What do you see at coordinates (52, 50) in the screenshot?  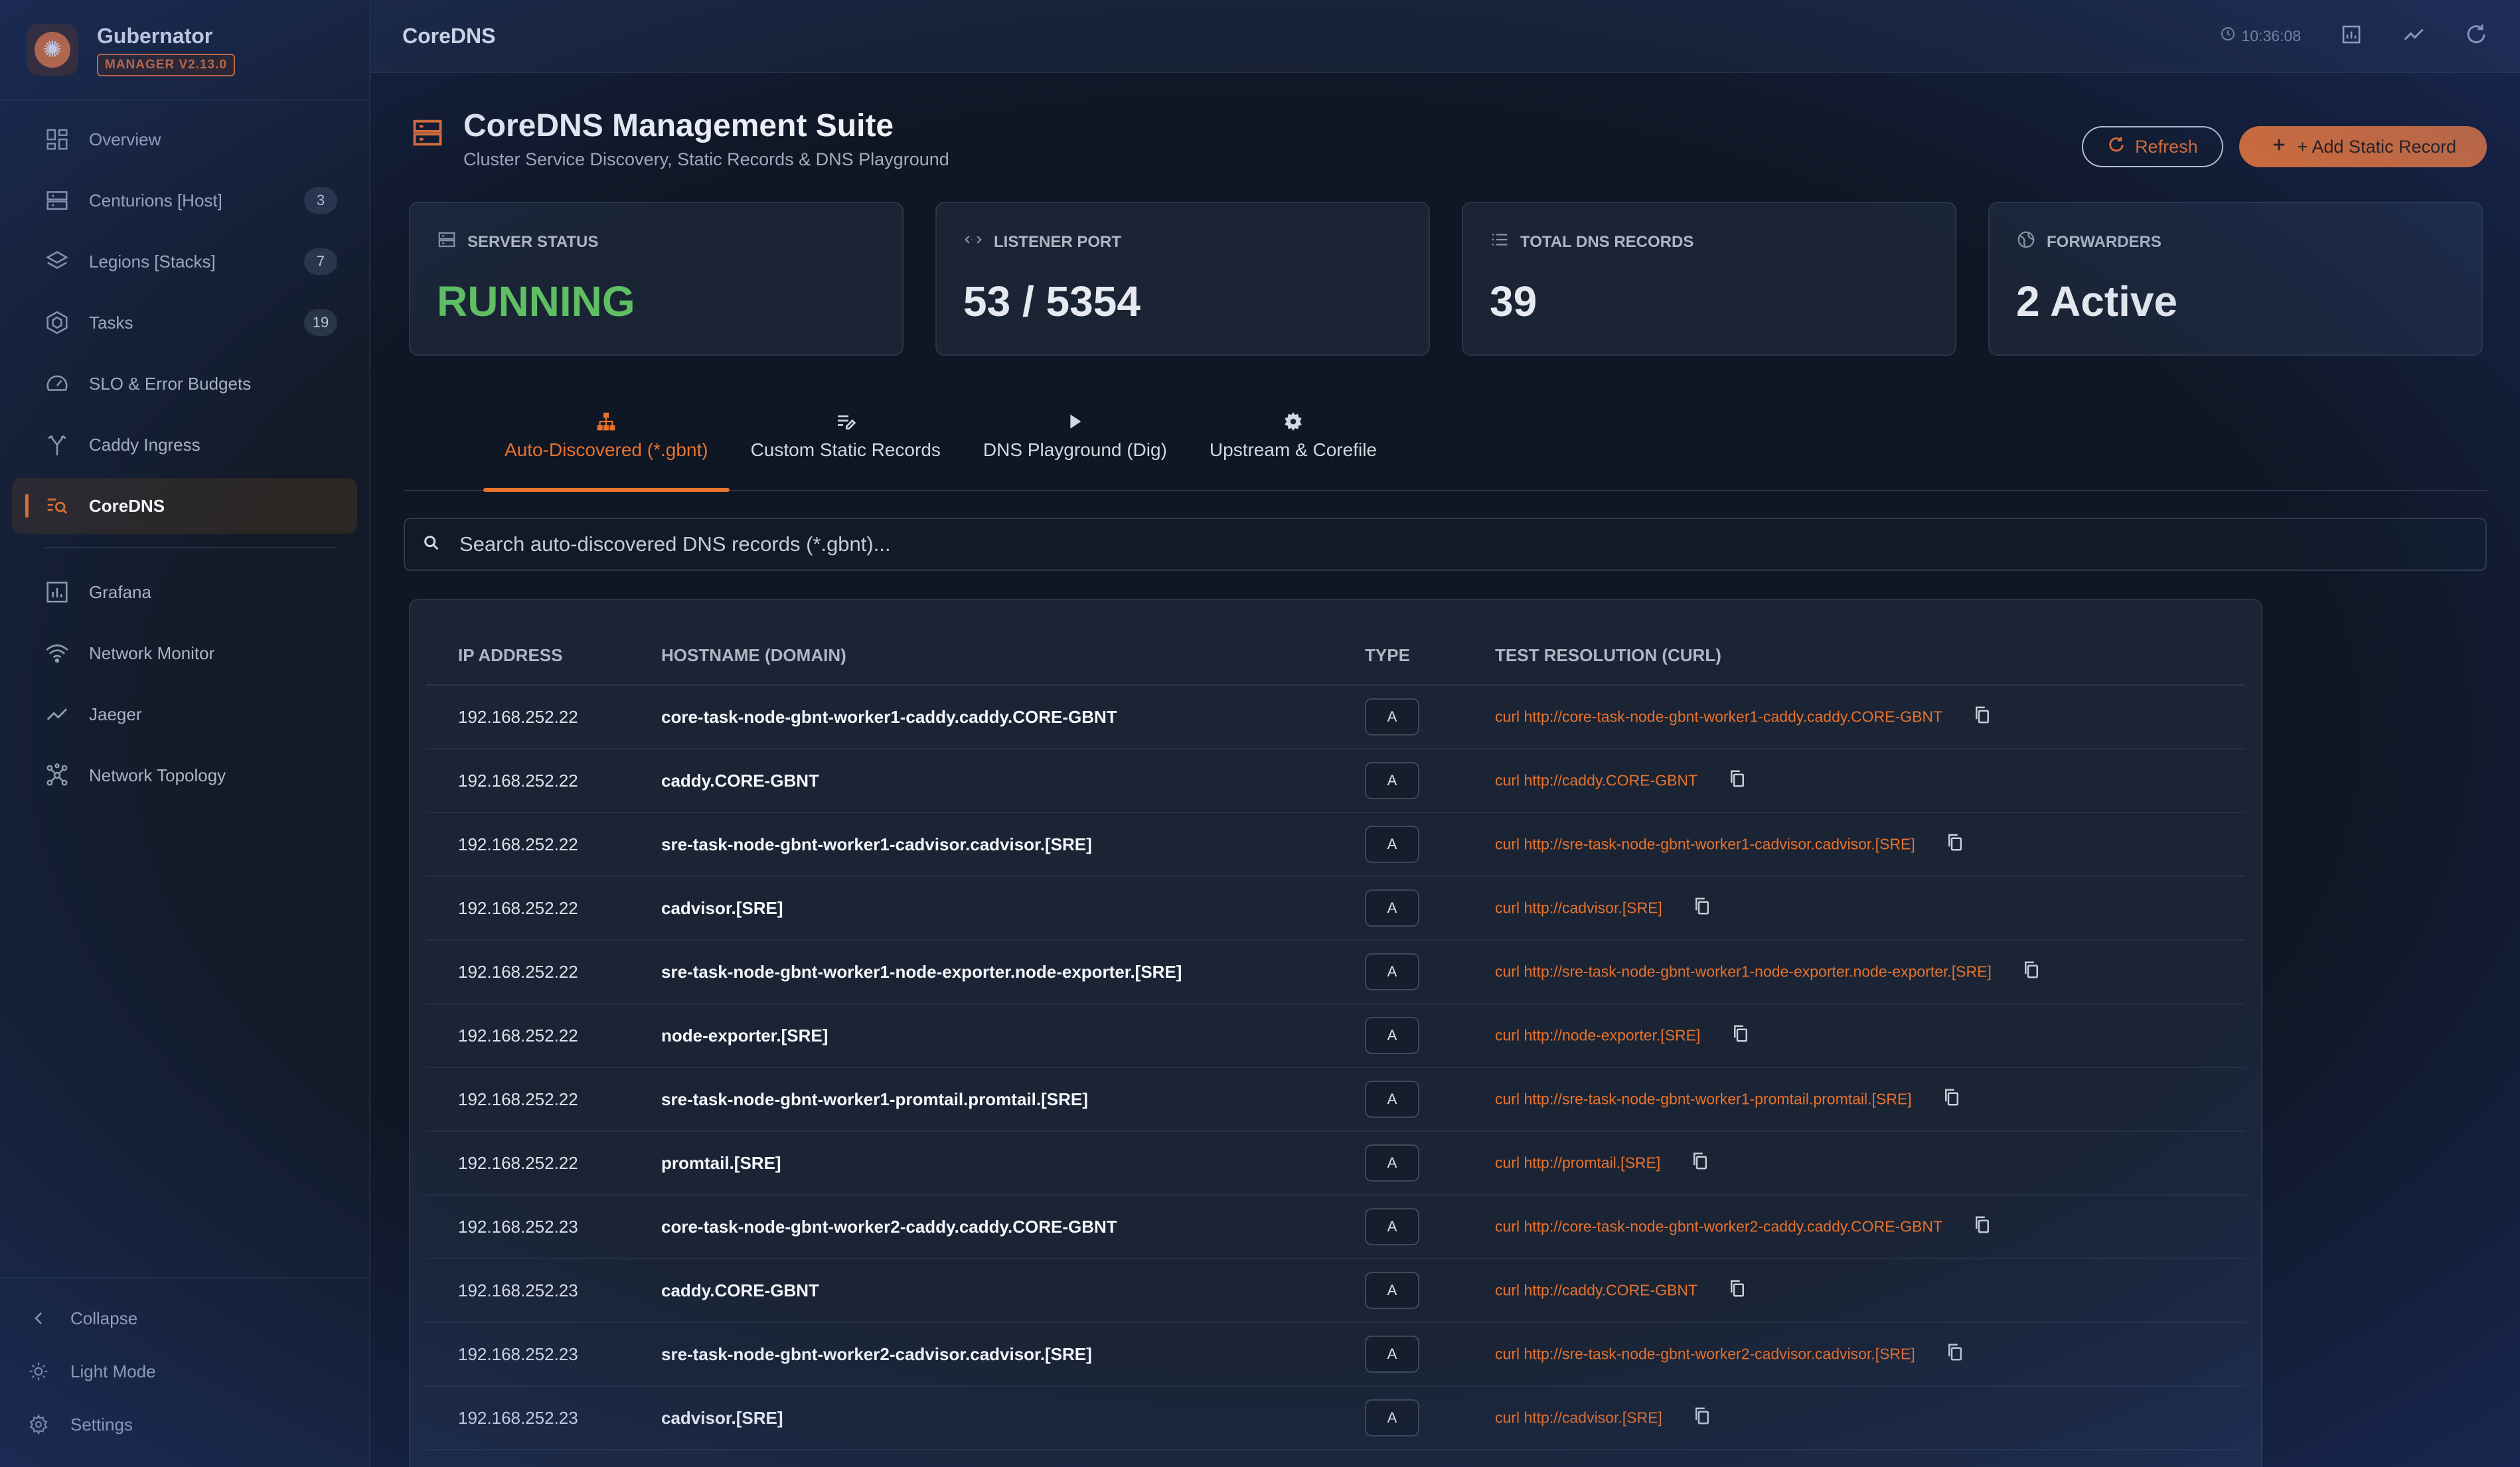 I see `app-logo: ✺` at bounding box center [52, 50].